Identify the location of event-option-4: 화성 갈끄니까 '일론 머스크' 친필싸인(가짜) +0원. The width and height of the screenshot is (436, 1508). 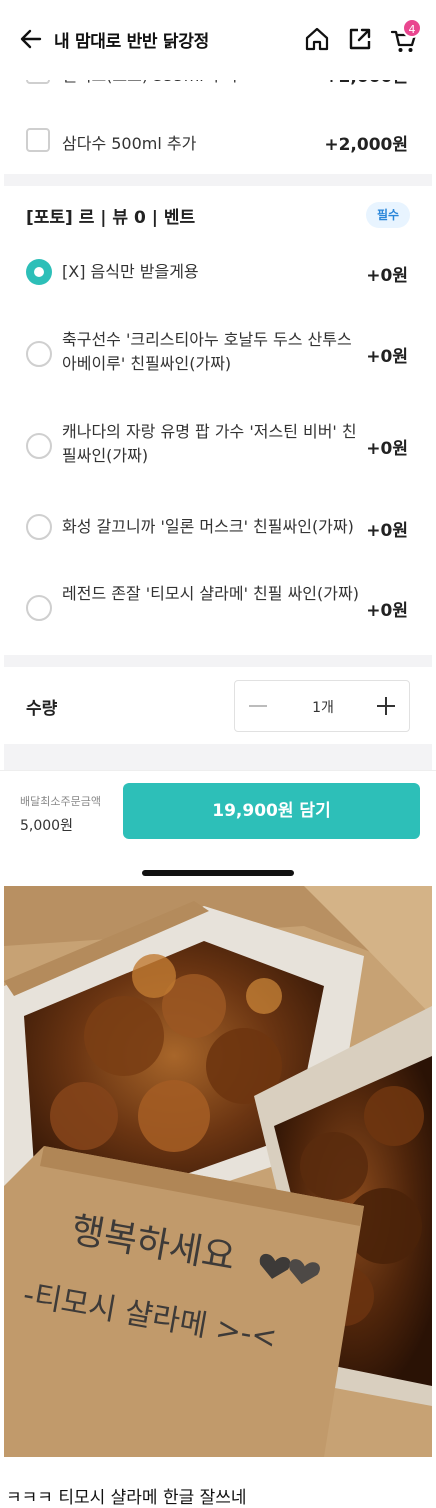
(218, 527).